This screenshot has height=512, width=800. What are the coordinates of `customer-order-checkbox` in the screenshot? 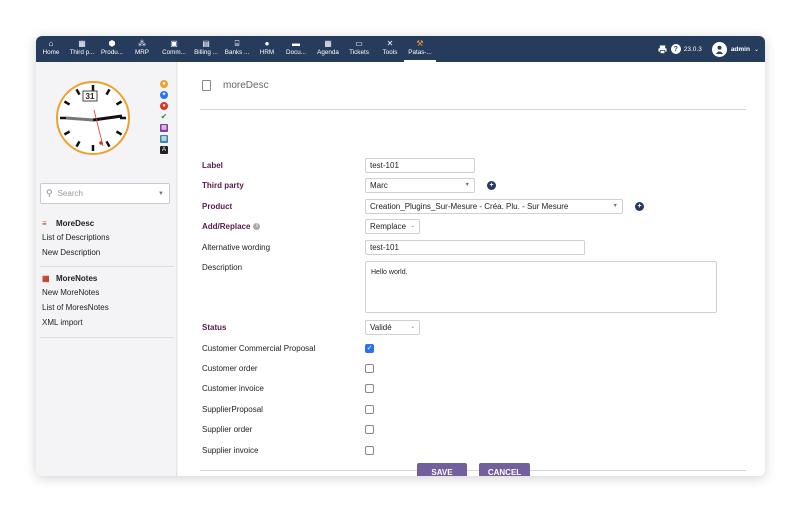 It's located at (369, 368).